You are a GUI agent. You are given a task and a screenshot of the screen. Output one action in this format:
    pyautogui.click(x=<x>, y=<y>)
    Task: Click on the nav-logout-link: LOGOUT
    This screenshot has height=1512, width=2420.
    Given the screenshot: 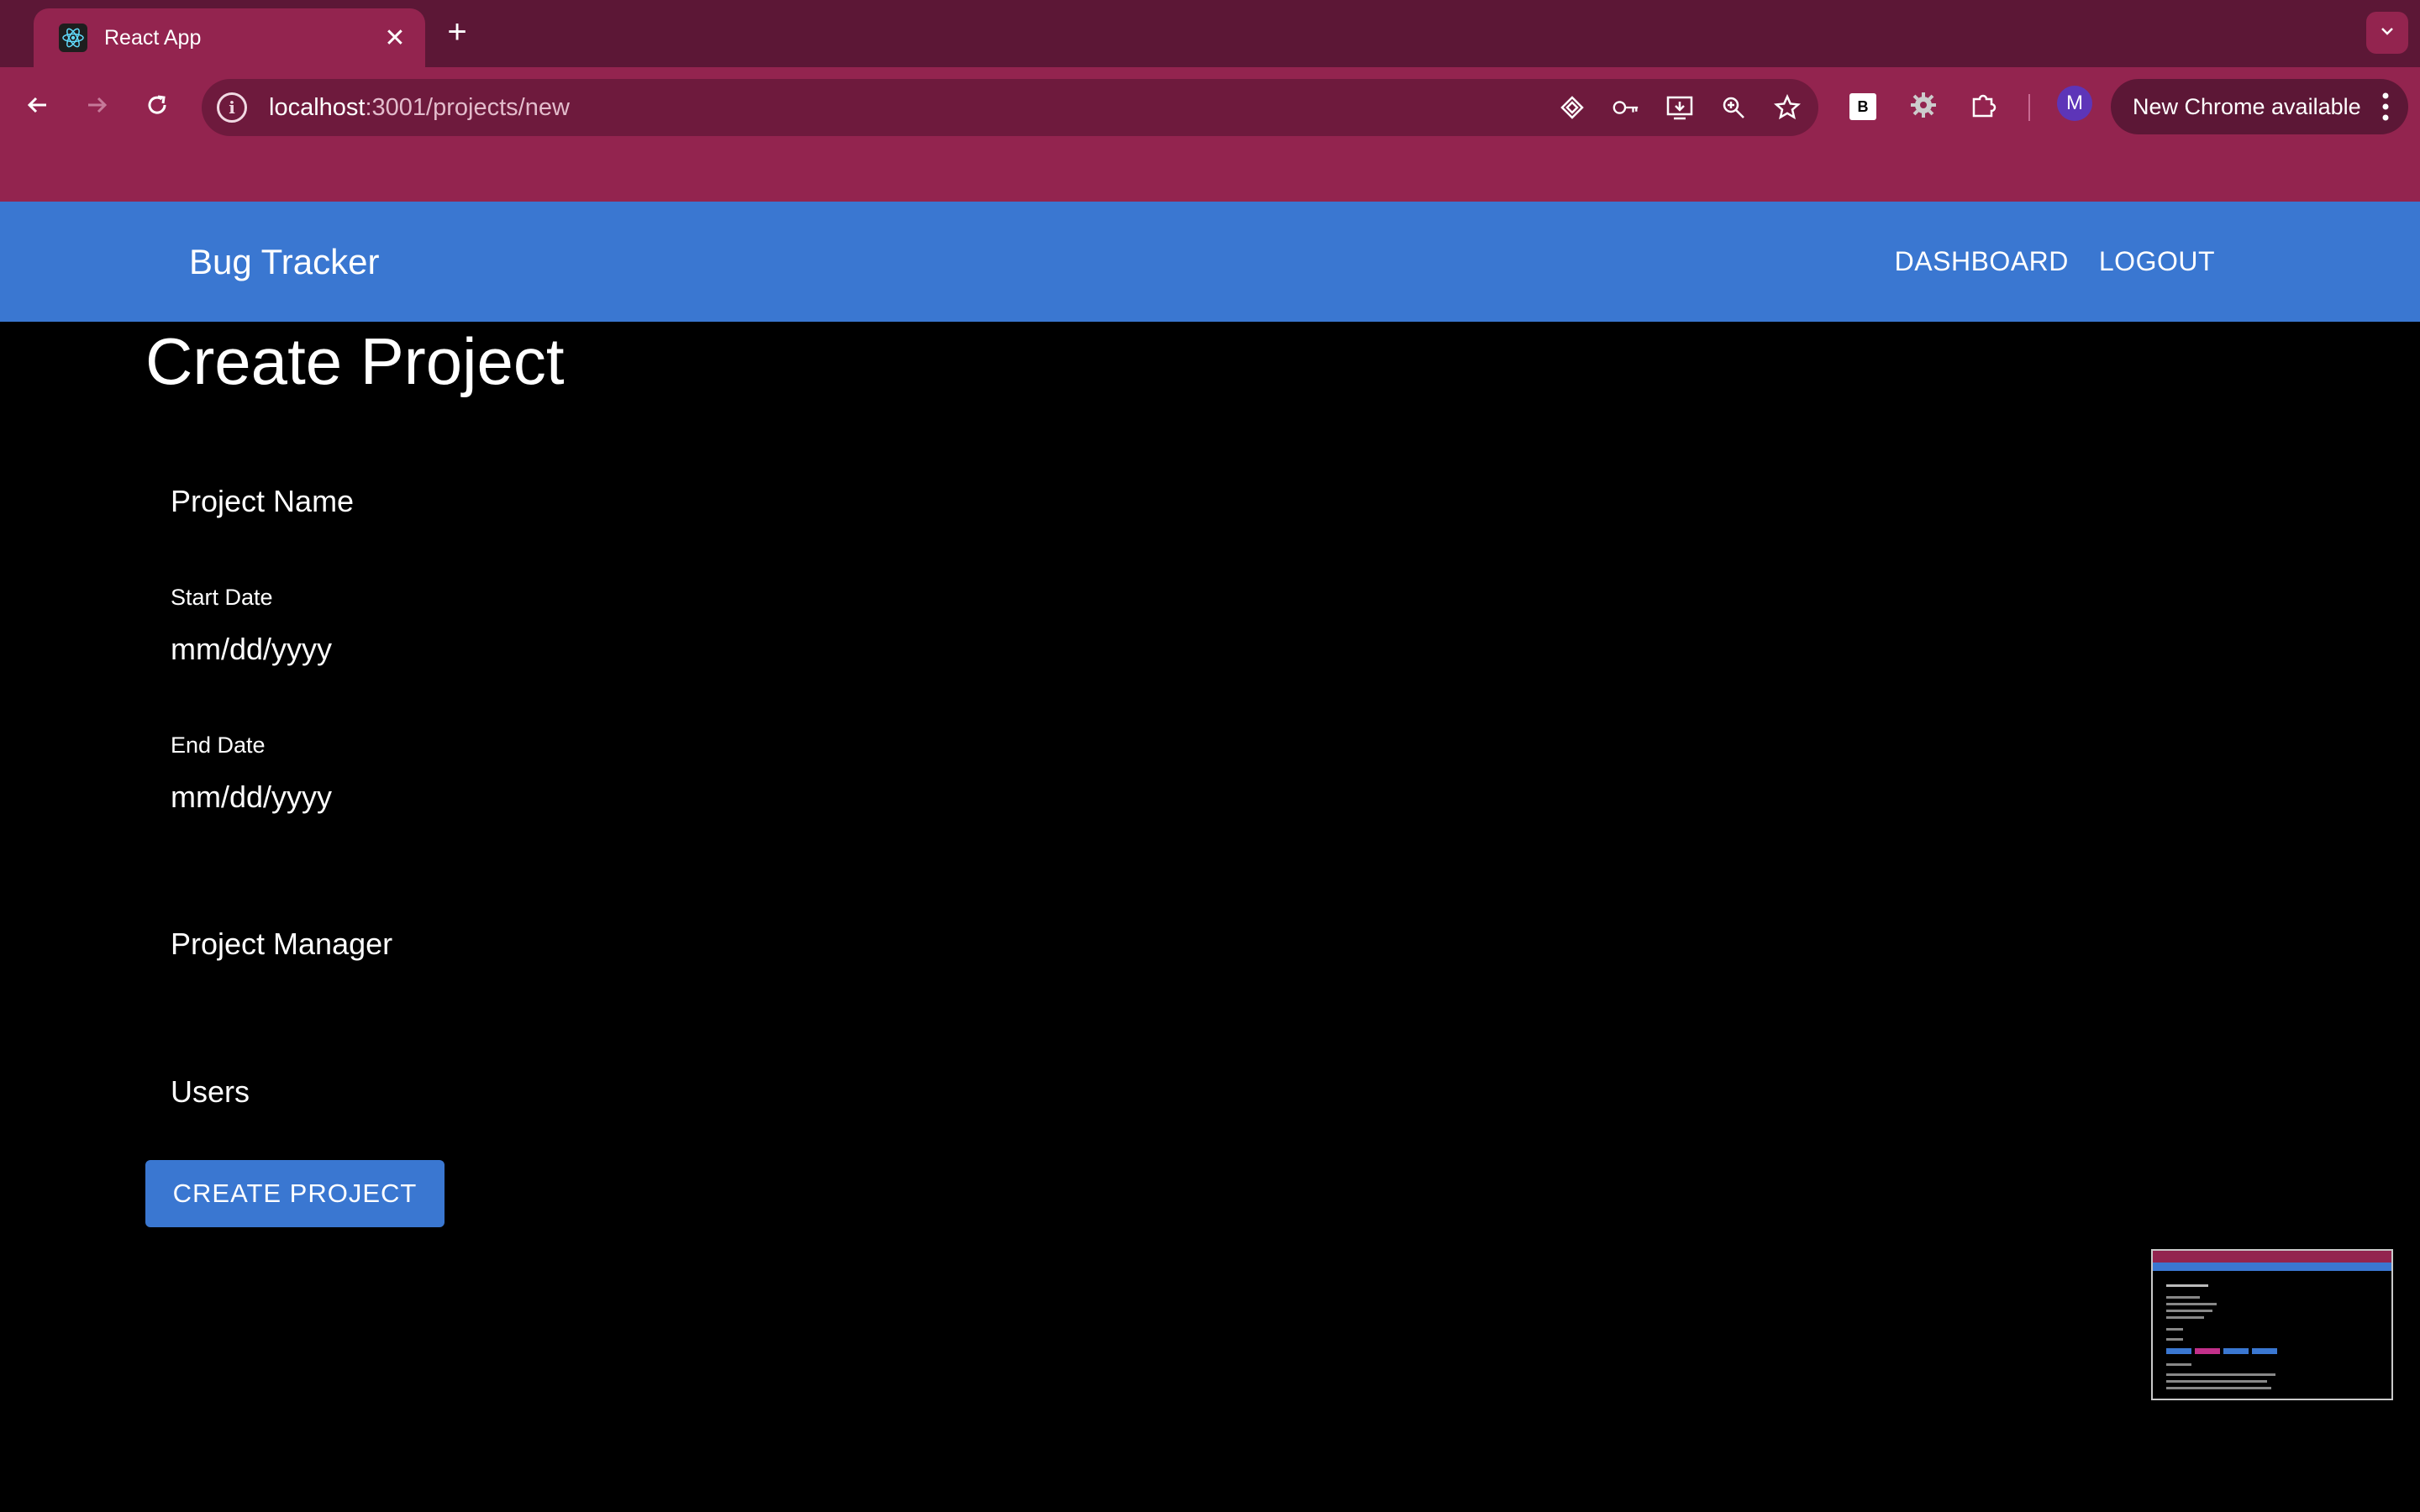 What is the action you would take?
    pyautogui.click(x=2157, y=261)
    